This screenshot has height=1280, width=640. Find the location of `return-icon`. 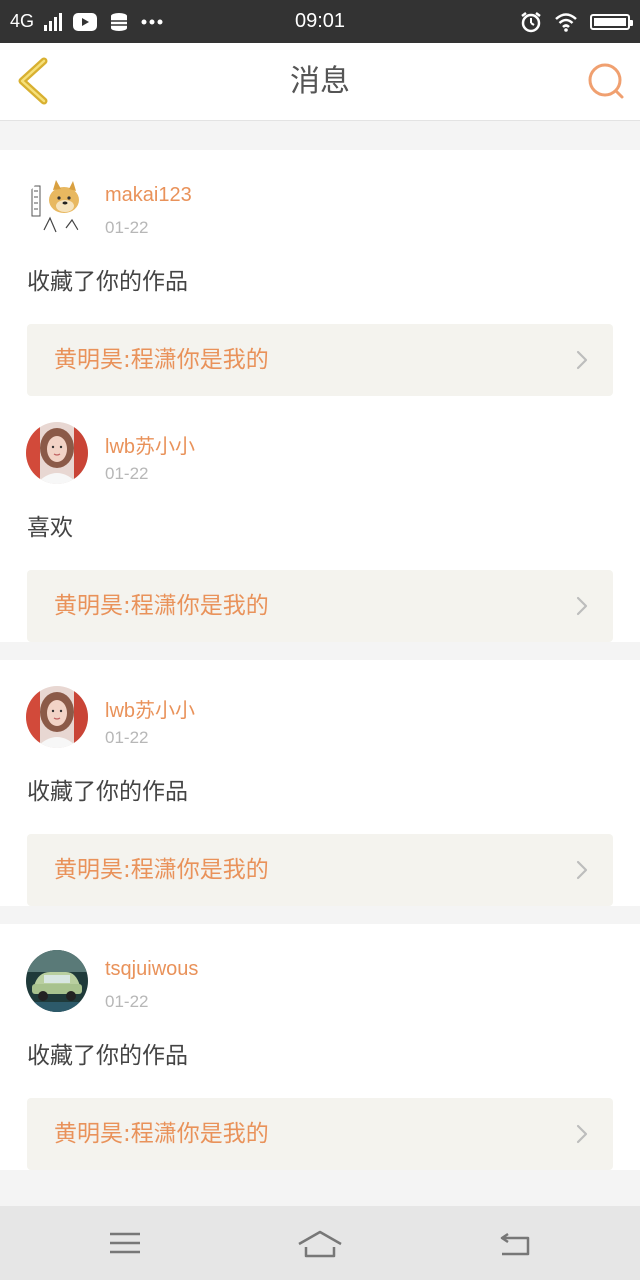

return-icon is located at coordinates (516, 1243).